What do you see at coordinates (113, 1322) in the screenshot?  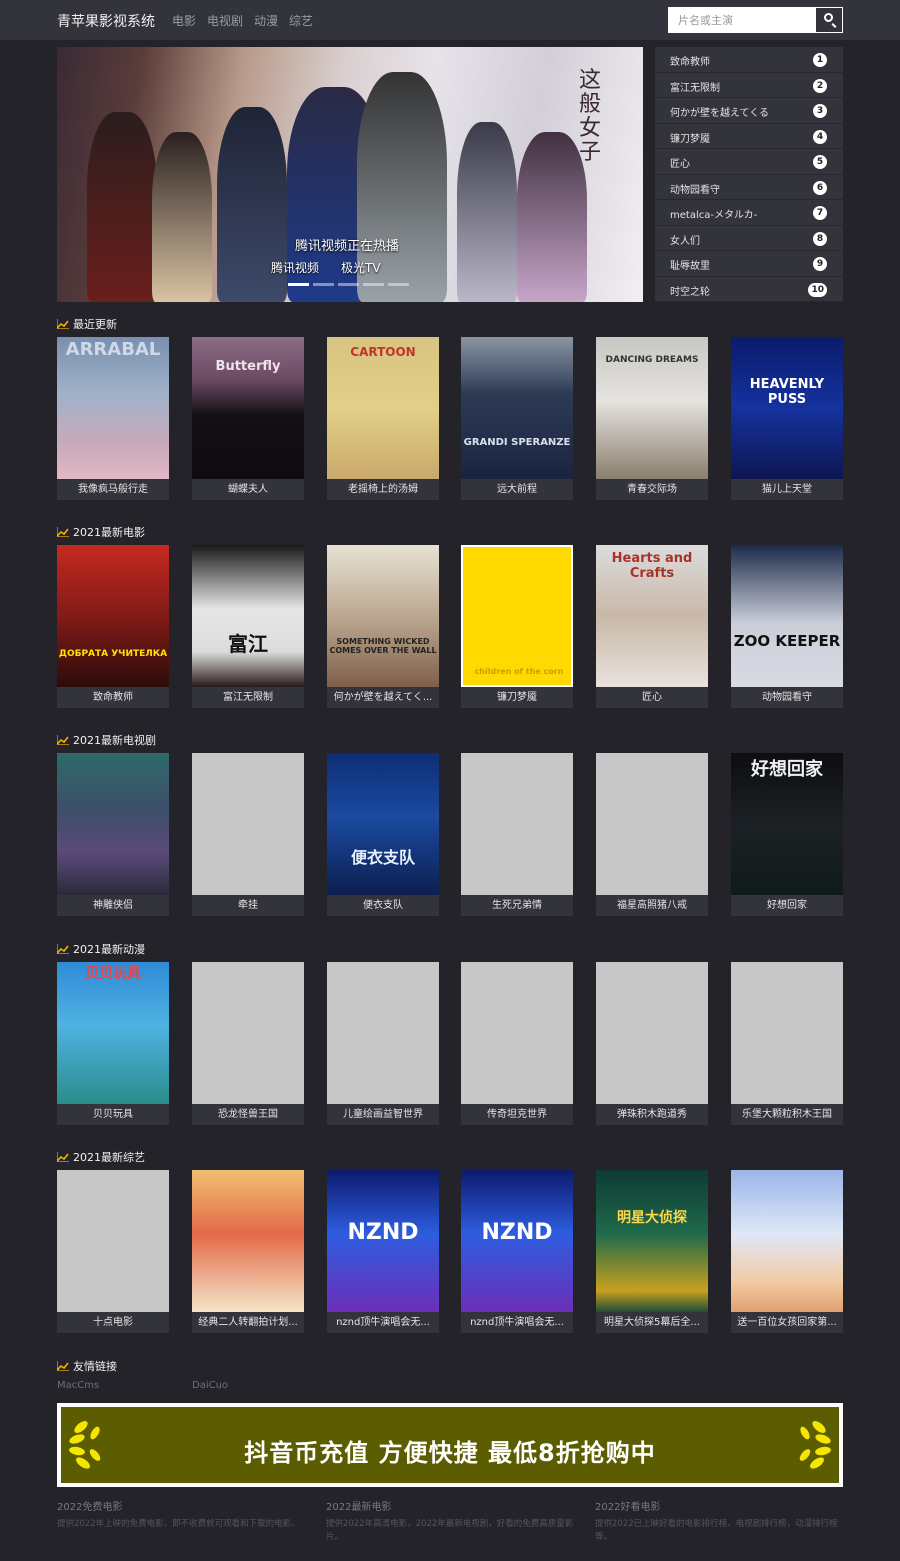 I see `video-caption: 十点电影` at bounding box center [113, 1322].